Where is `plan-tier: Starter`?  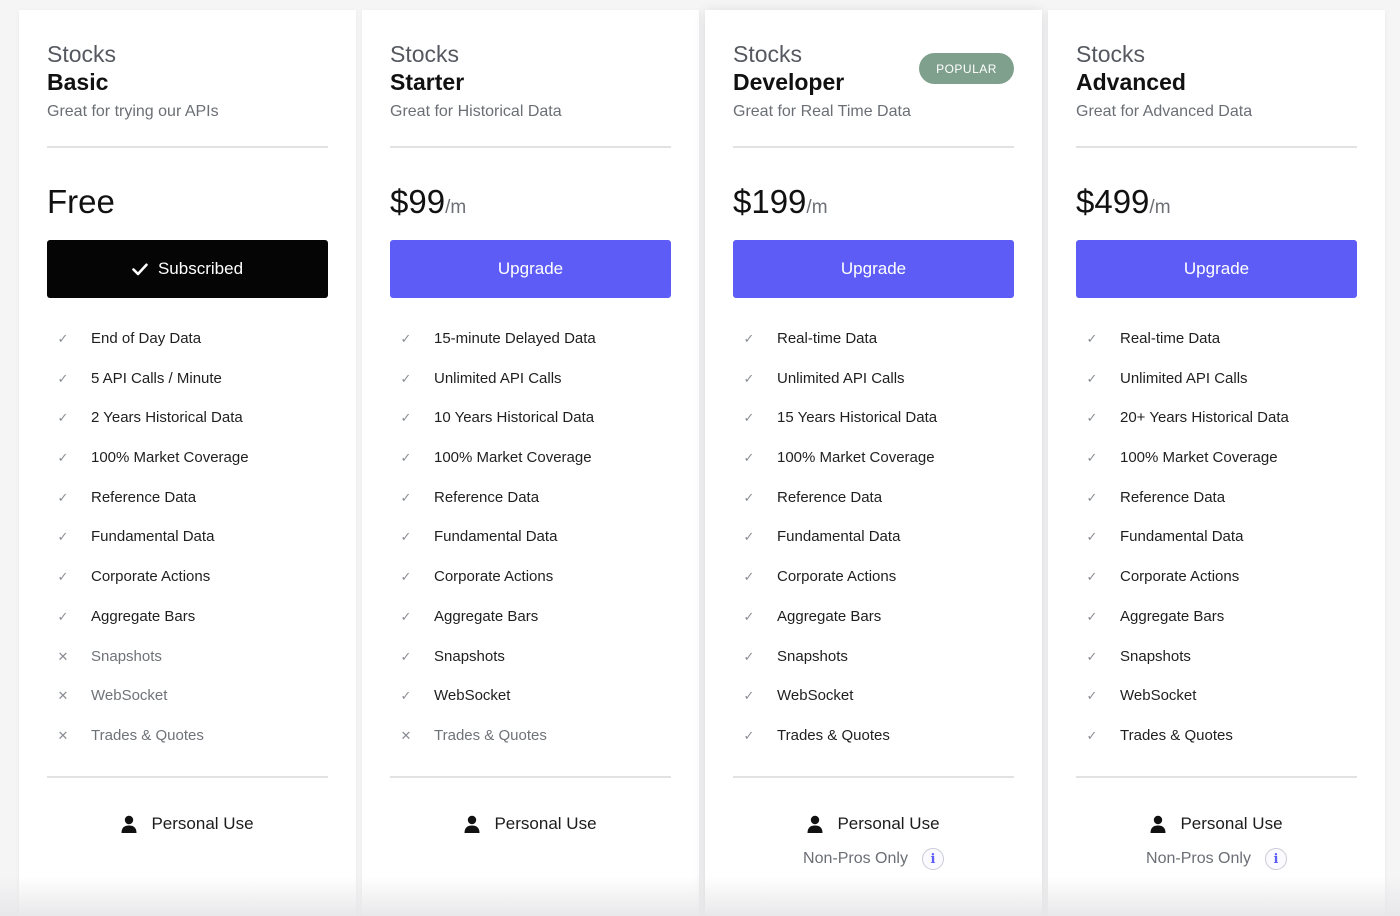 plan-tier: Starter is located at coordinates (427, 82).